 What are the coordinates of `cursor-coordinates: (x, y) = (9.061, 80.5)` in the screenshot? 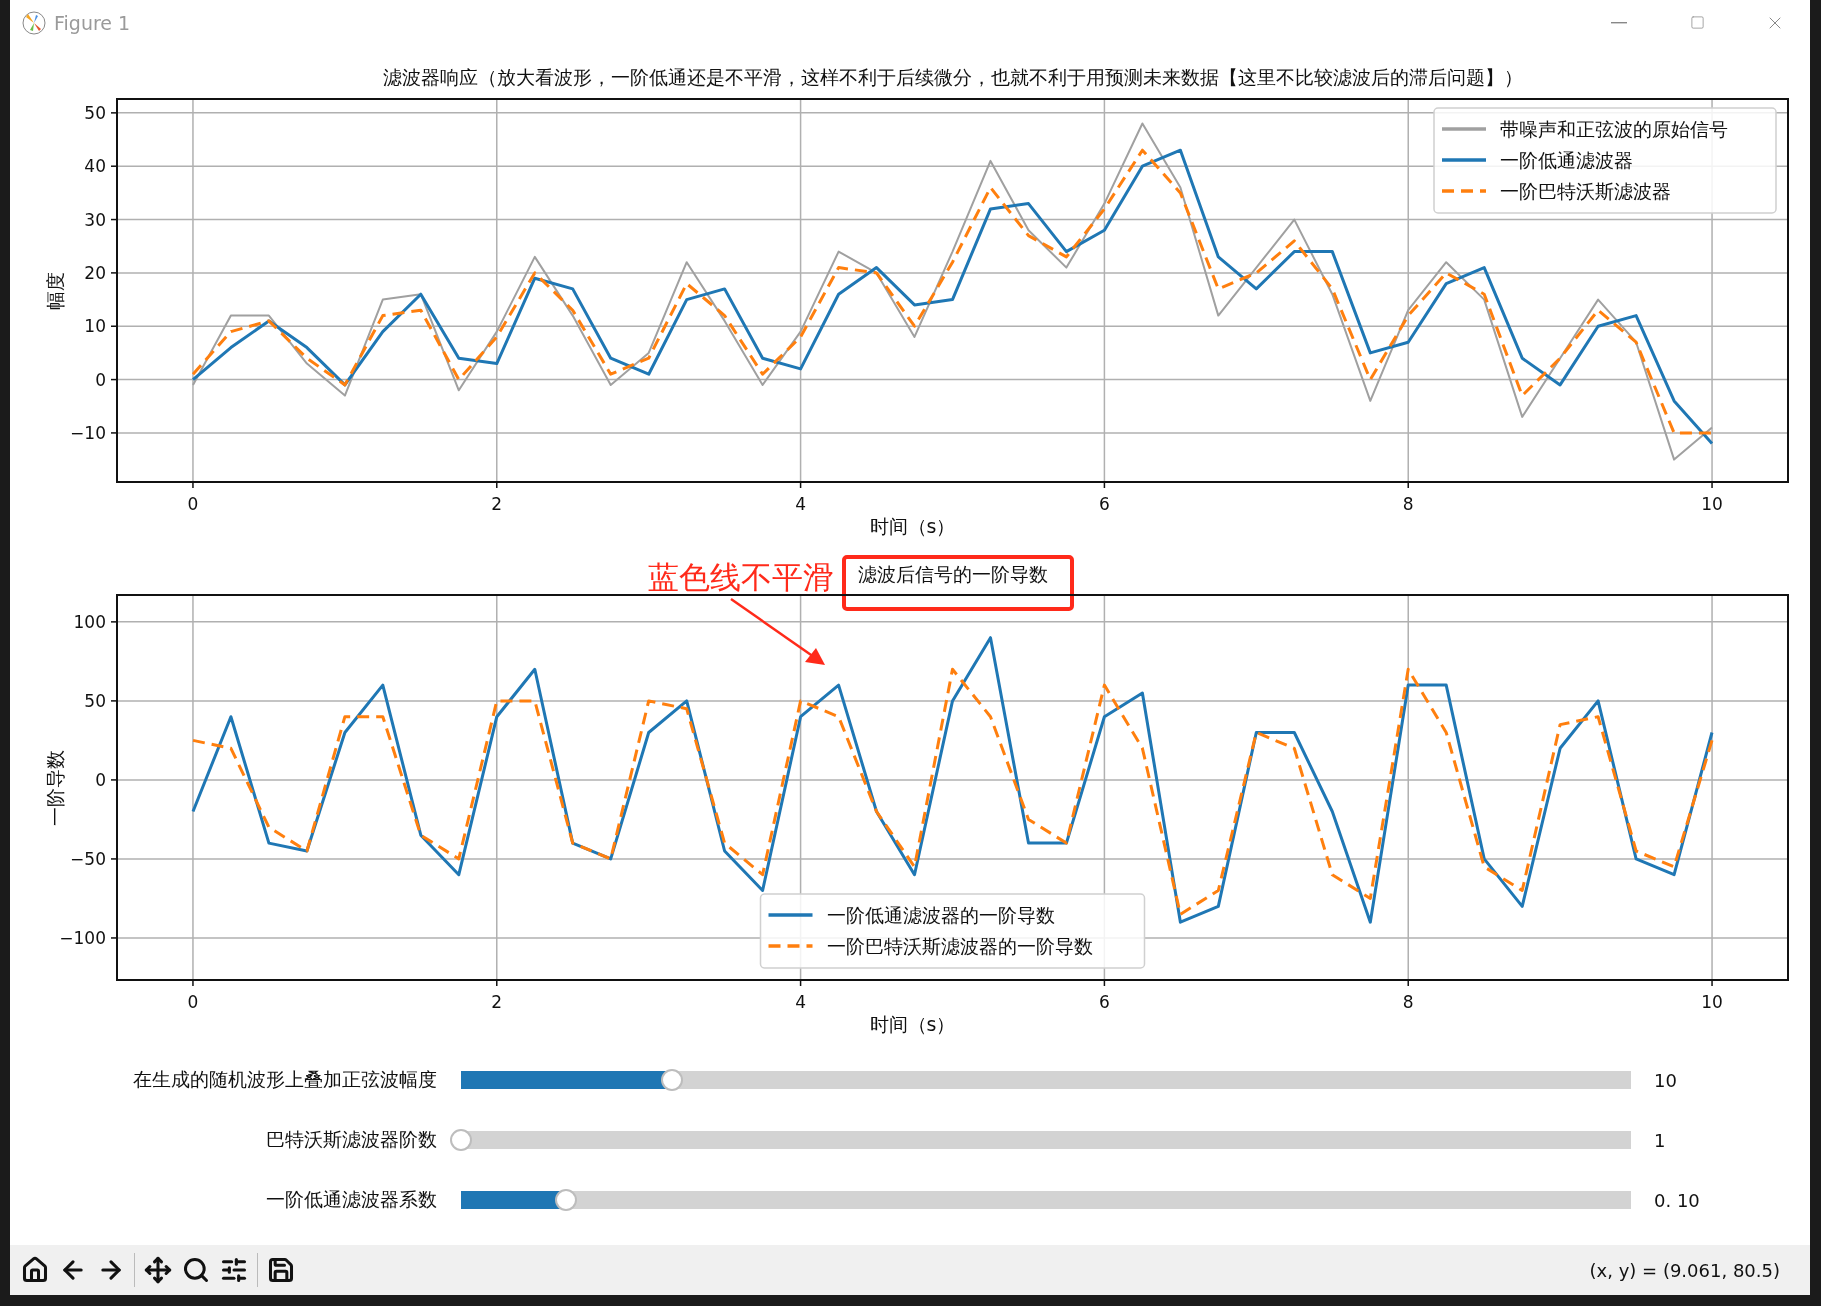 It's located at (1684, 1270).